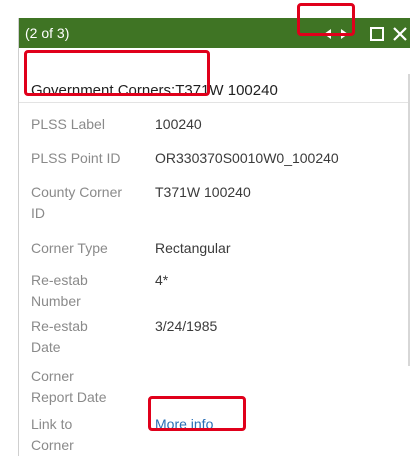  I want to click on attribute-value: 4*, so click(162, 280).